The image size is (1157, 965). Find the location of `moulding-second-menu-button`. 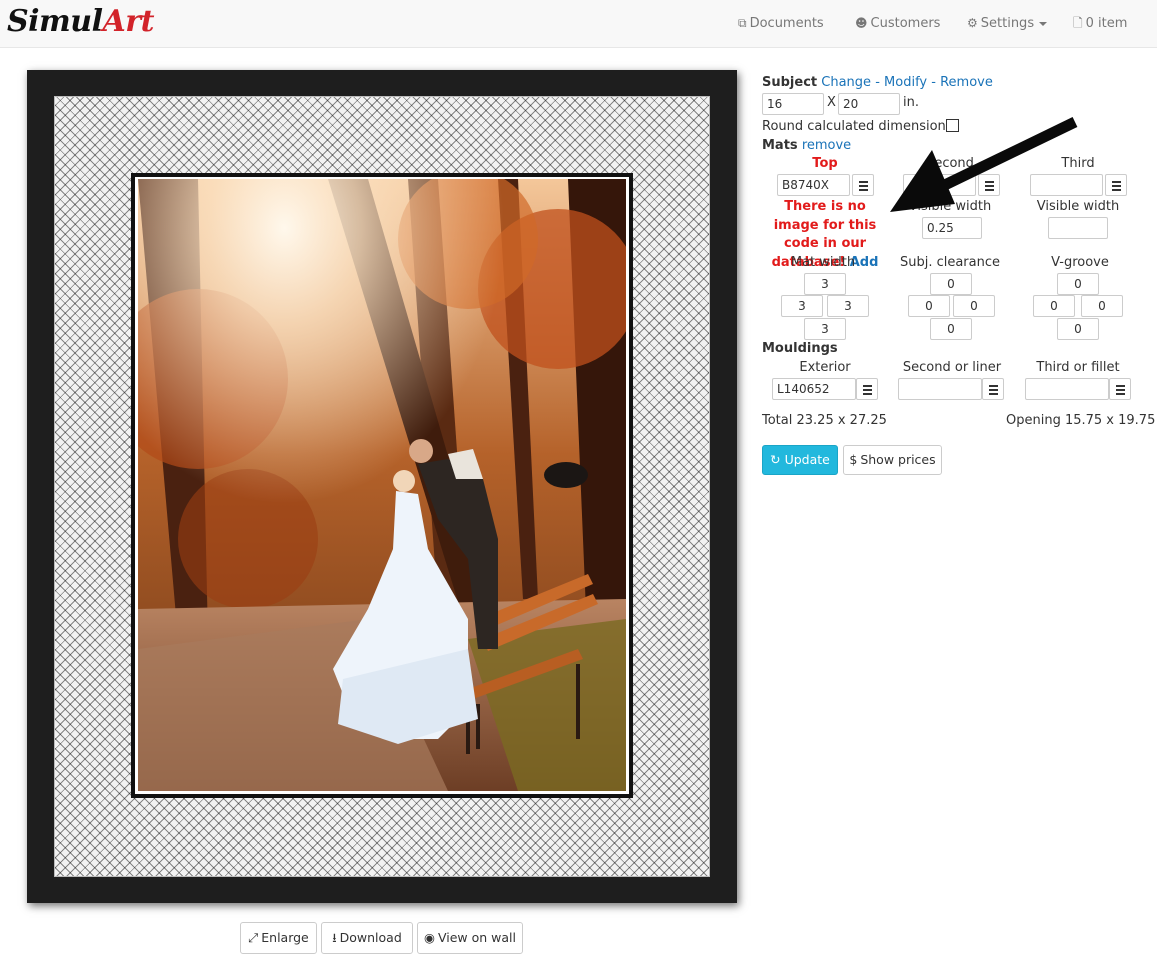

moulding-second-menu-button is located at coordinates (993, 389).